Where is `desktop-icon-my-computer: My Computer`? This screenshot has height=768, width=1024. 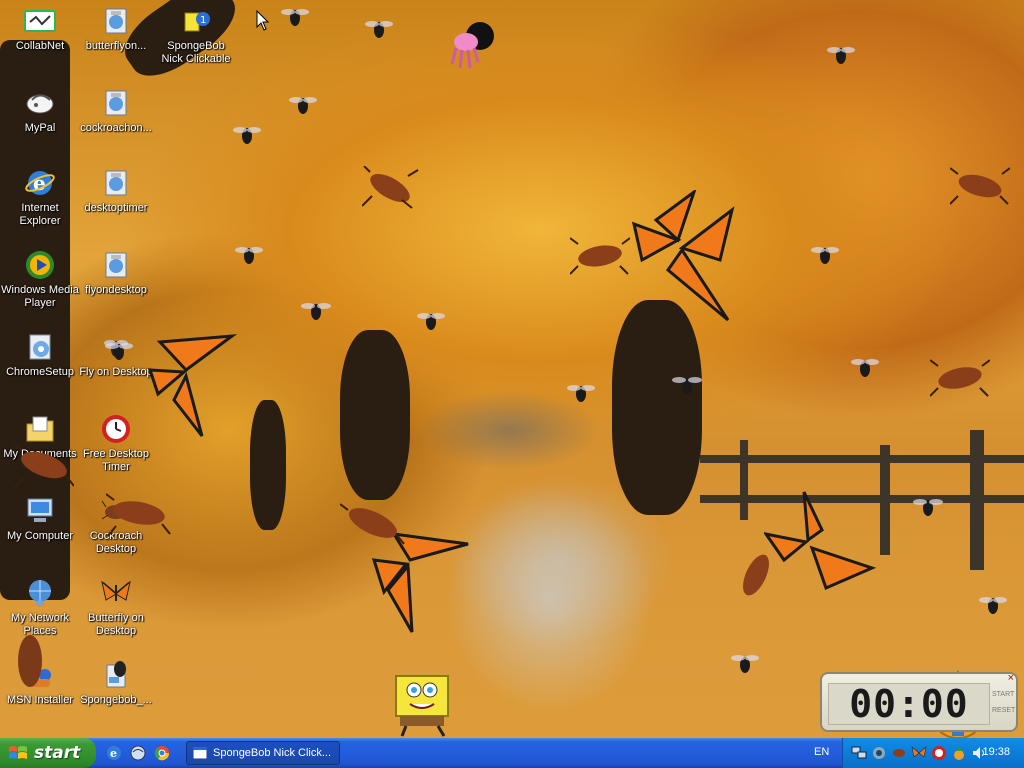 desktop-icon-my-computer: My Computer is located at coordinates (40, 518).